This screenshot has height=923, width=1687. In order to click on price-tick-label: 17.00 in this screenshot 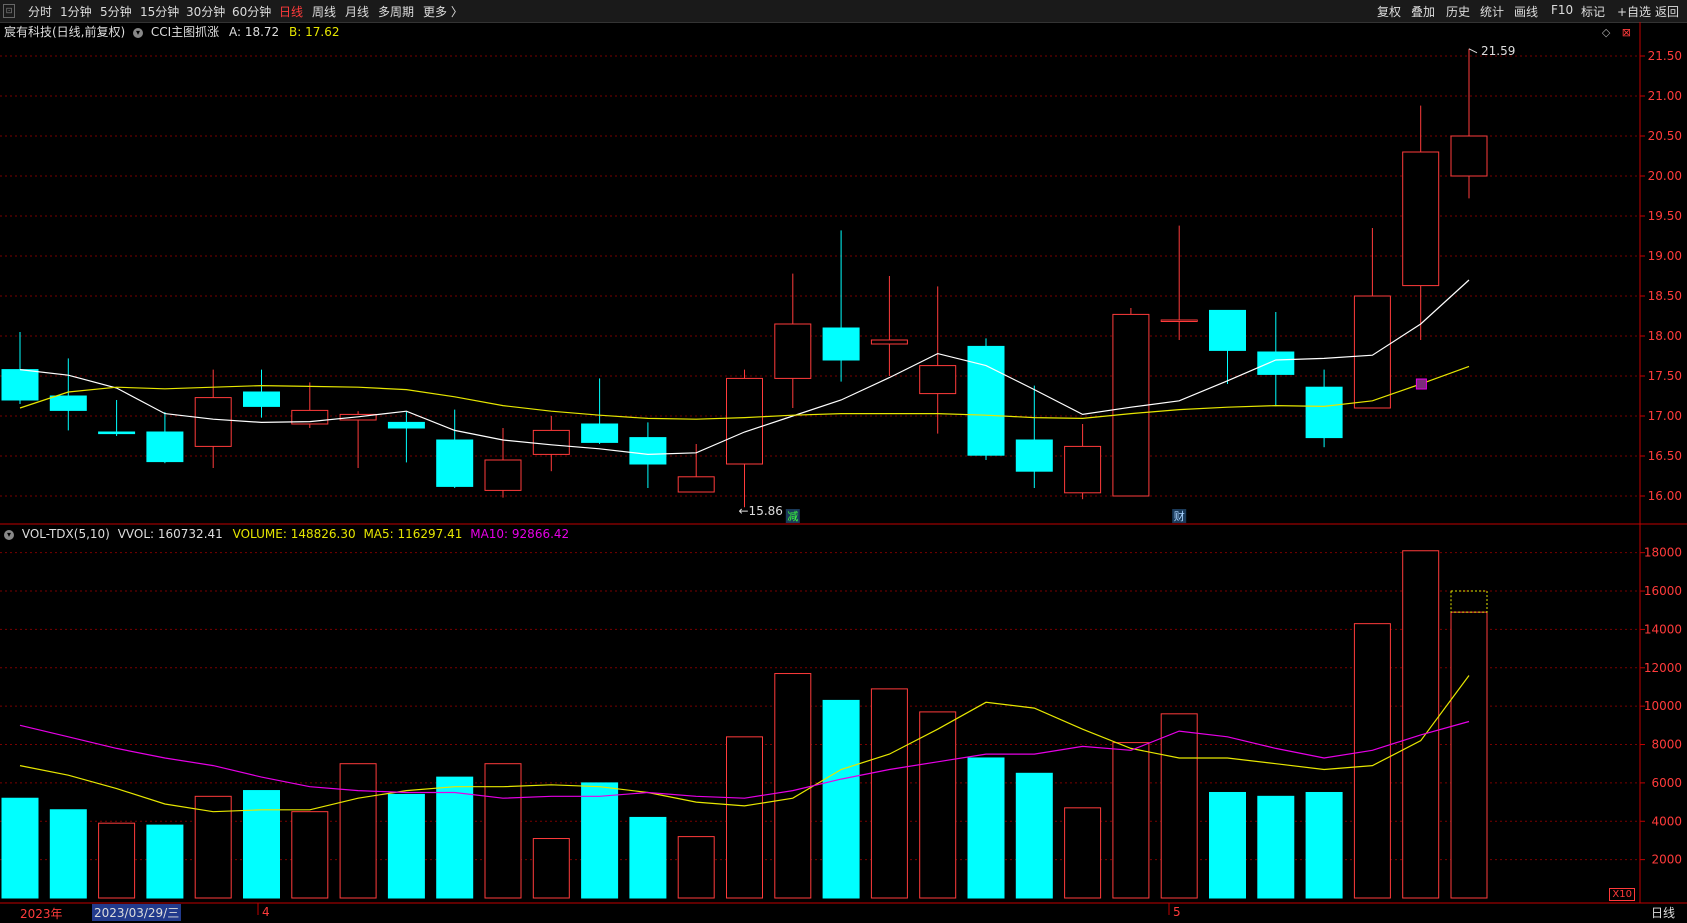, I will do `click(1665, 416)`.